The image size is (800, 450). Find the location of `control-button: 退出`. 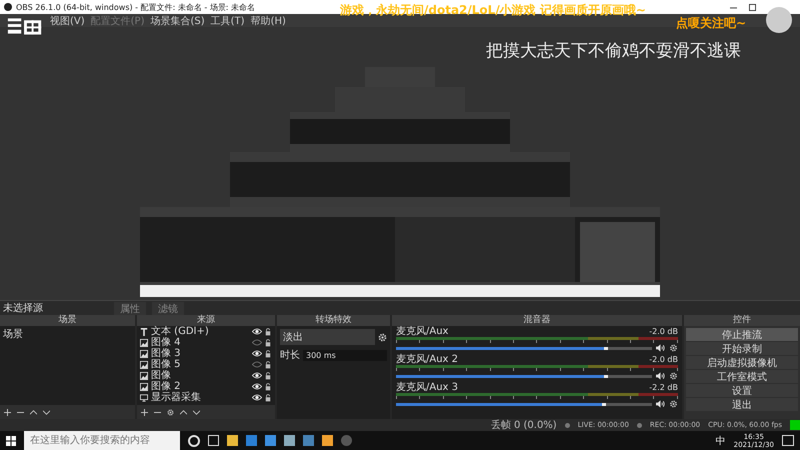

control-button: 退出 is located at coordinates (742, 404).